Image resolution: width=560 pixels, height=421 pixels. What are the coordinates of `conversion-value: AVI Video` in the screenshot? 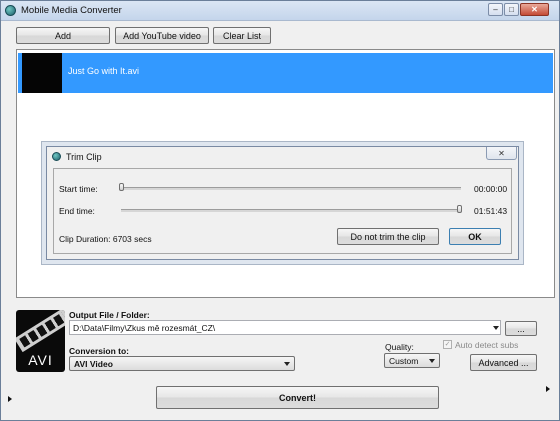 It's located at (93, 364).